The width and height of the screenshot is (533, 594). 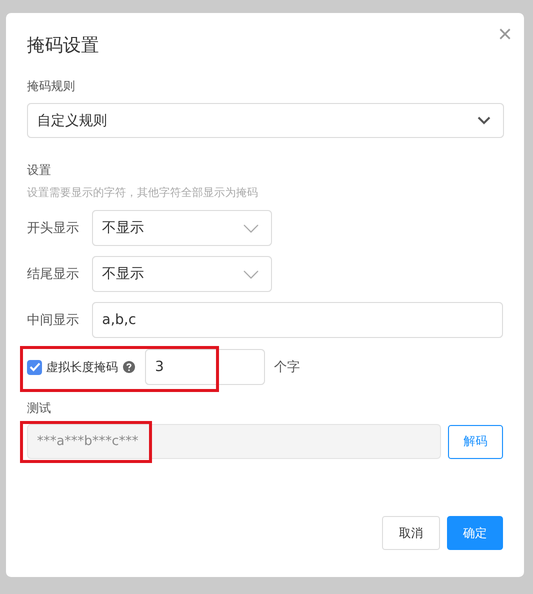 What do you see at coordinates (287, 367) in the screenshot?
I see `unit-label: 个字` at bounding box center [287, 367].